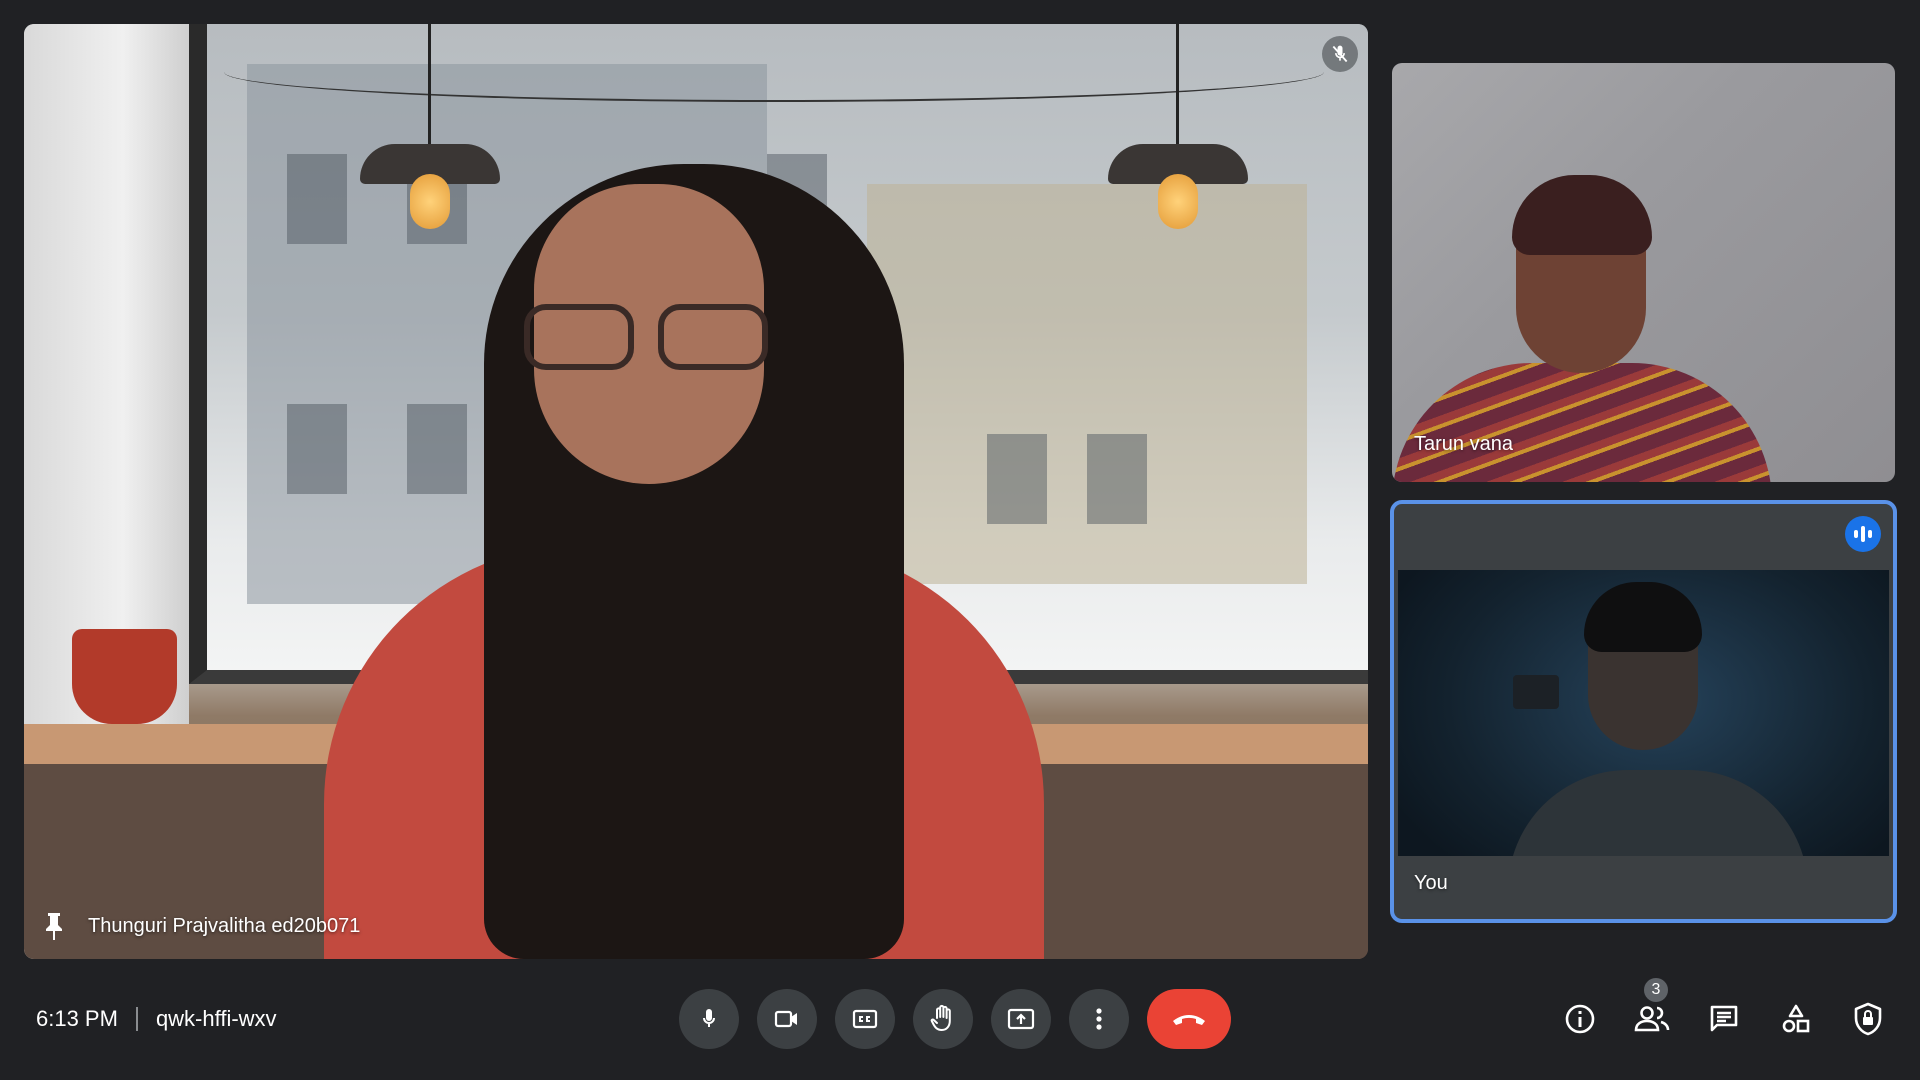 The width and height of the screenshot is (1920, 1080). I want to click on divider, so click(136, 1019).